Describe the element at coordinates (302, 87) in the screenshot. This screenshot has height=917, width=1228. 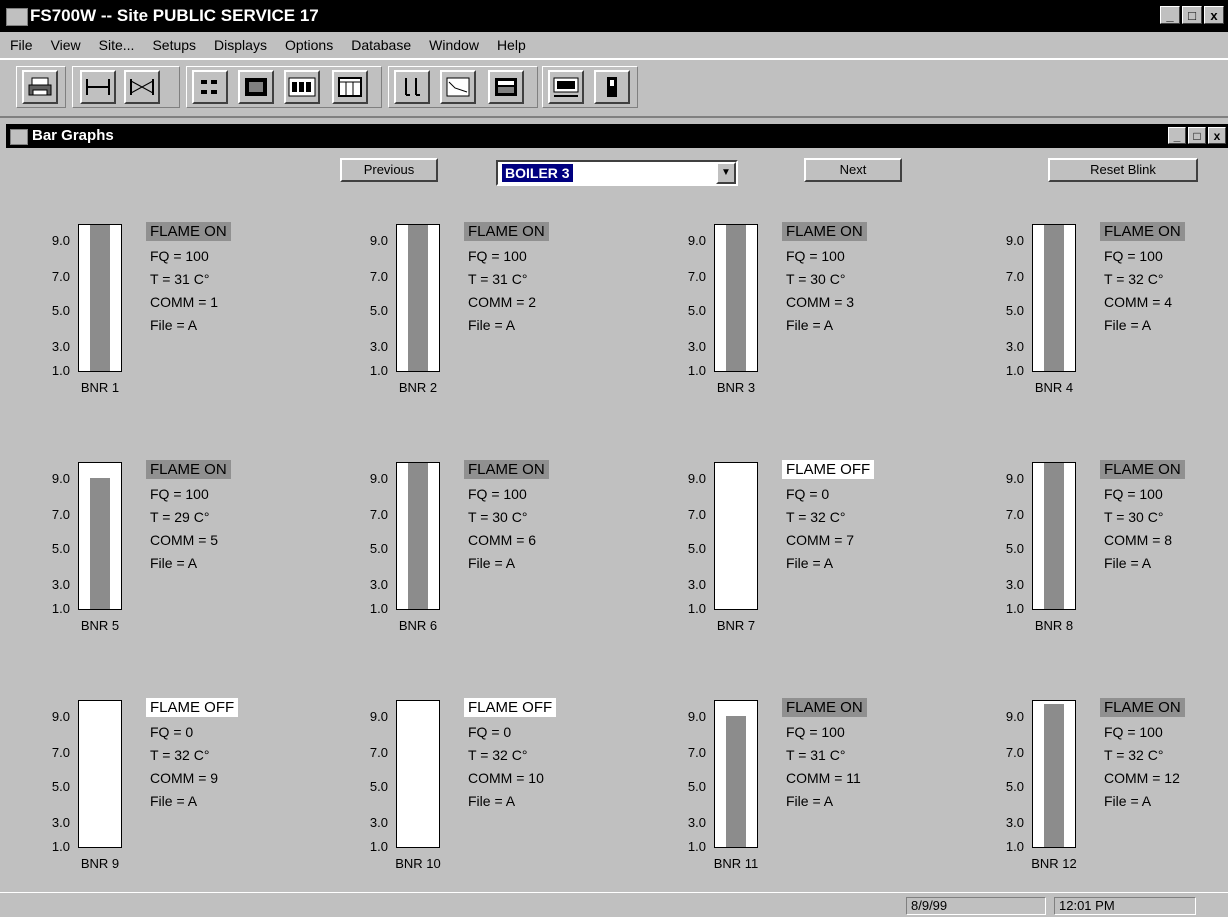
I see `abc-icon` at that location.